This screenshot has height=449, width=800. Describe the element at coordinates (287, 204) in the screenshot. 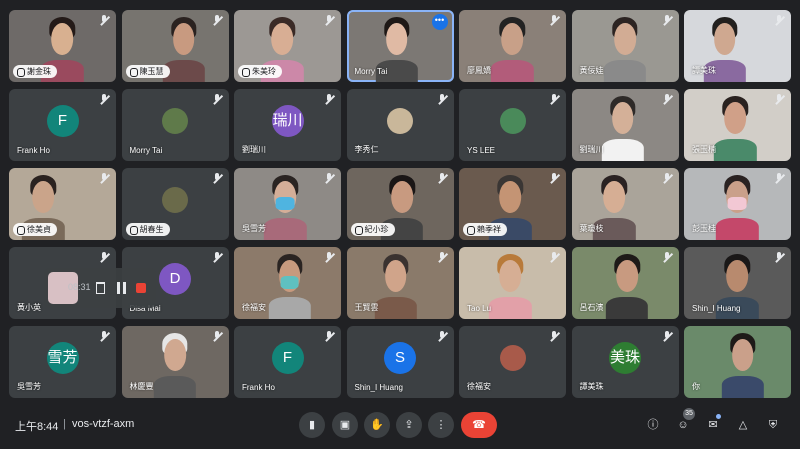

I see `participant-tile: 吳雪芳` at that location.